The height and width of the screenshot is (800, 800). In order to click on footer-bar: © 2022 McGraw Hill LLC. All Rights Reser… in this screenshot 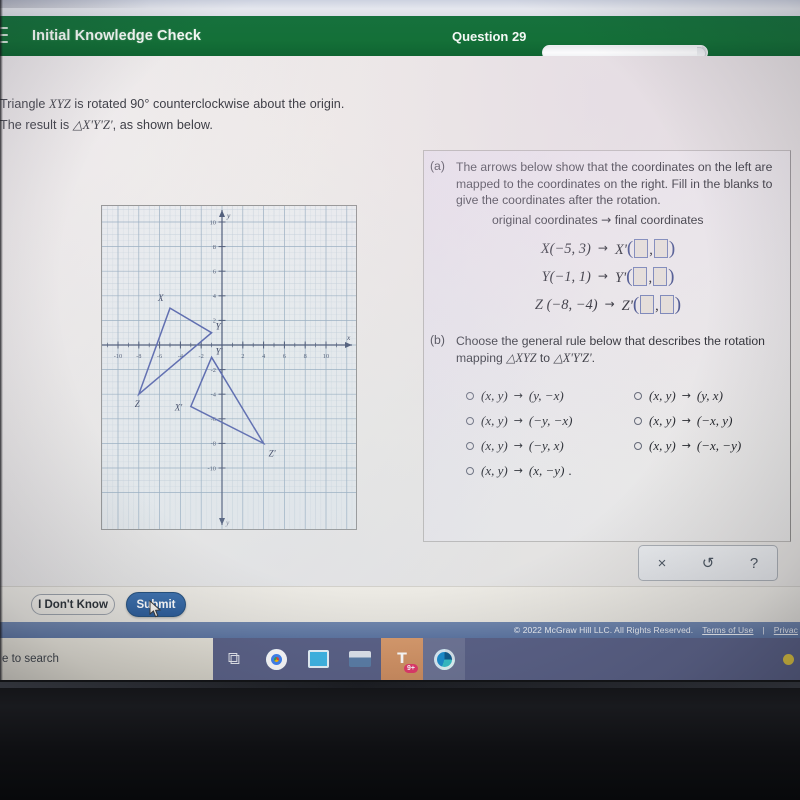, I will do `click(400, 630)`.